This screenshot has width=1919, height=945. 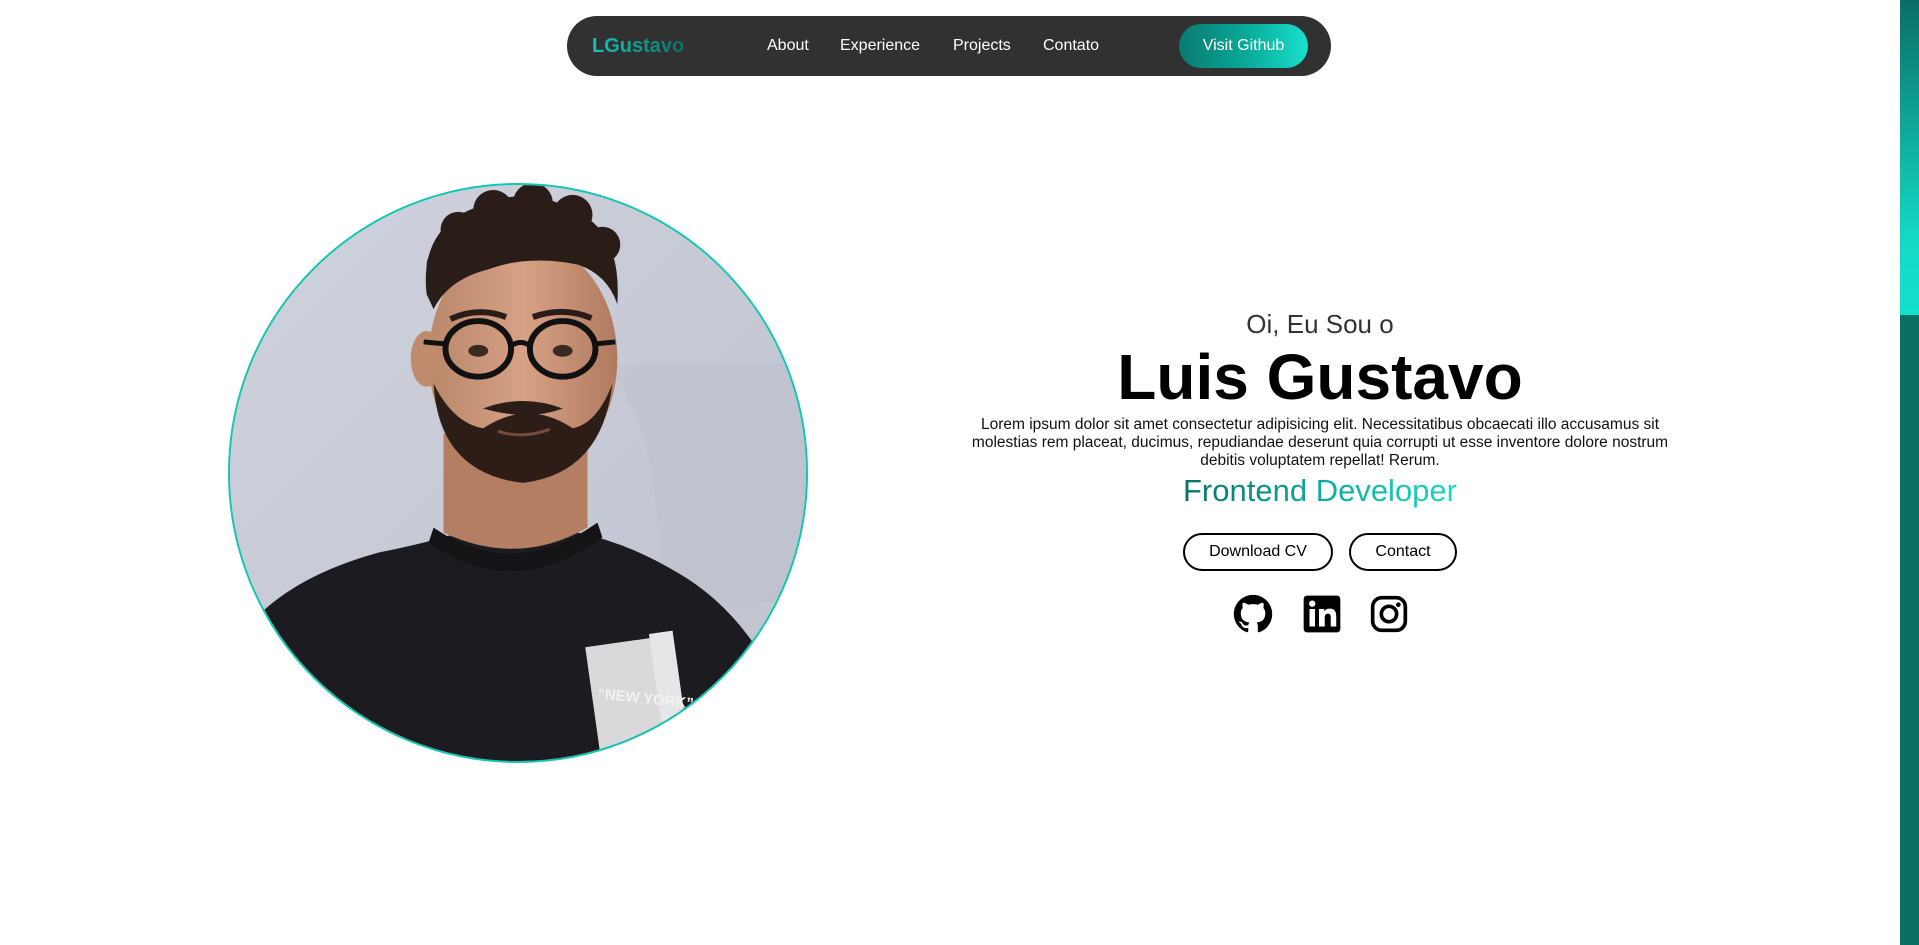 I want to click on nav-link-about: About, so click(x=788, y=46).